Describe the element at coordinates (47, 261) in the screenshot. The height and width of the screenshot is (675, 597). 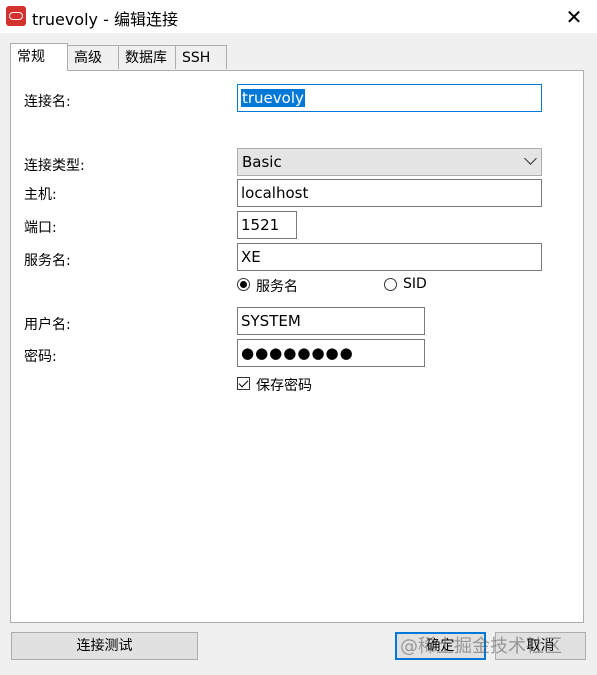
I see `service-label: 服务名:` at that location.